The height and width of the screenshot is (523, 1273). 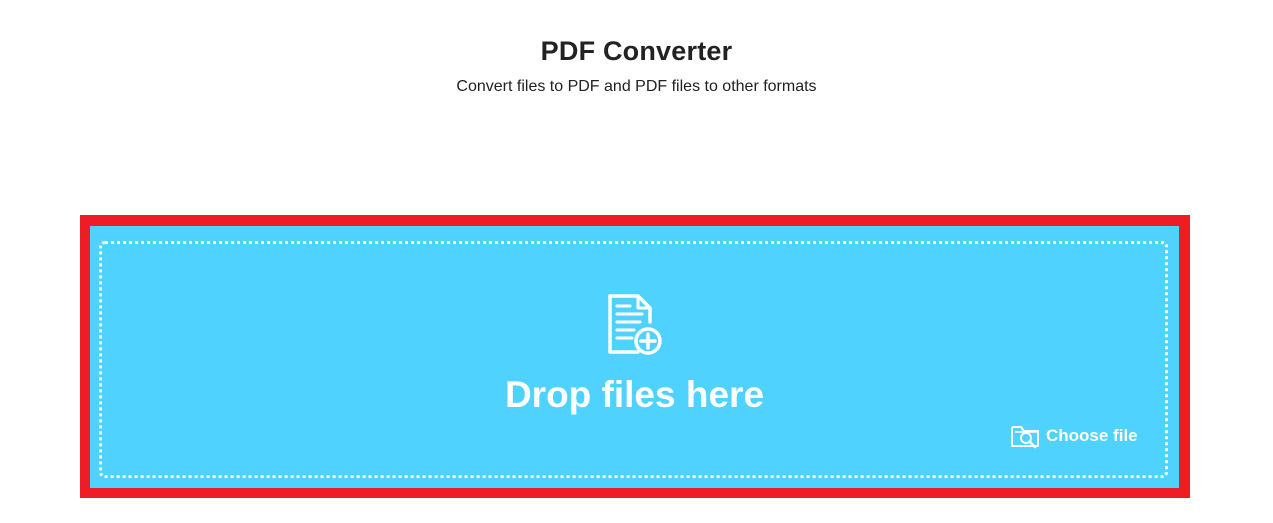 What do you see at coordinates (1025, 437) in the screenshot?
I see `folder-search-icon` at bounding box center [1025, 437].